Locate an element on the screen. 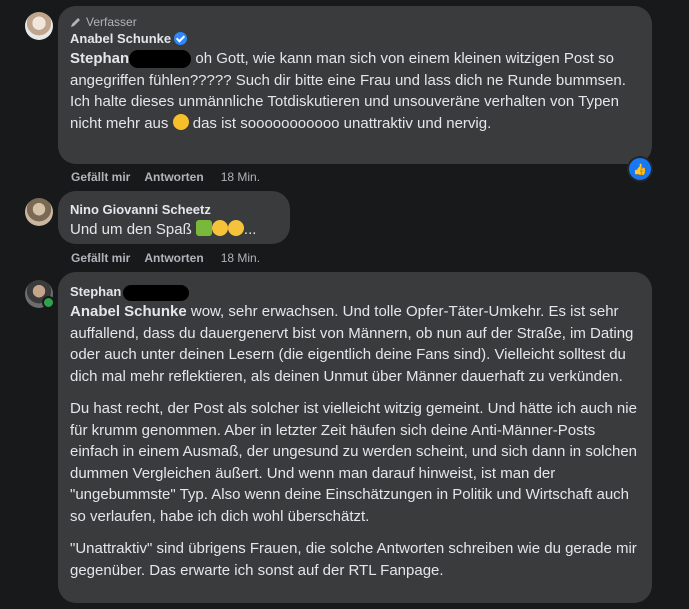 The height and width of the screenshot is (609, 689). avatar-nino is located at coordinates (39, 212).